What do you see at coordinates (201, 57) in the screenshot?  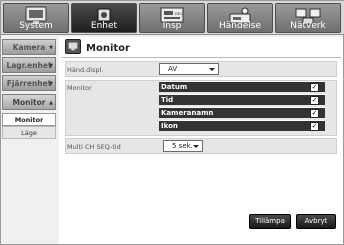 I see `title-divider` at bounding box center [201, 57].